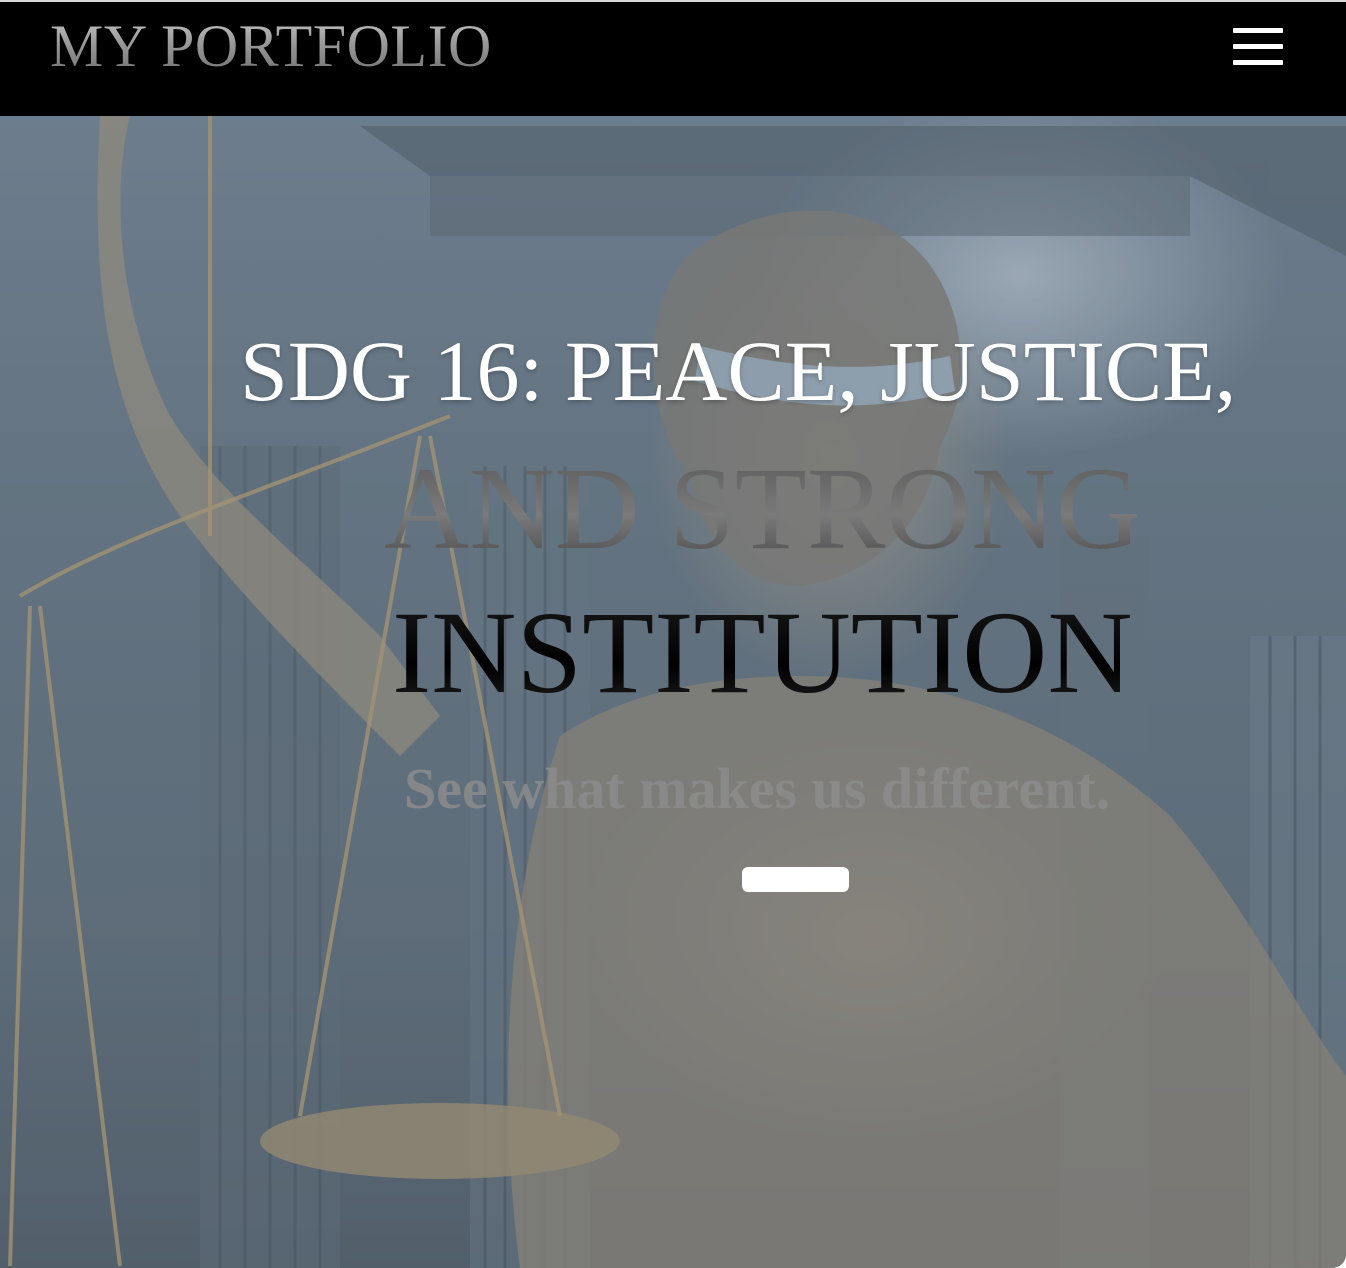  What do you see at coordinates (738, 371) in the screenshot?
I see `hero-headline-line-1: SDG 16: PEACE, JUSTICE,` at bounding box center [738, 371].